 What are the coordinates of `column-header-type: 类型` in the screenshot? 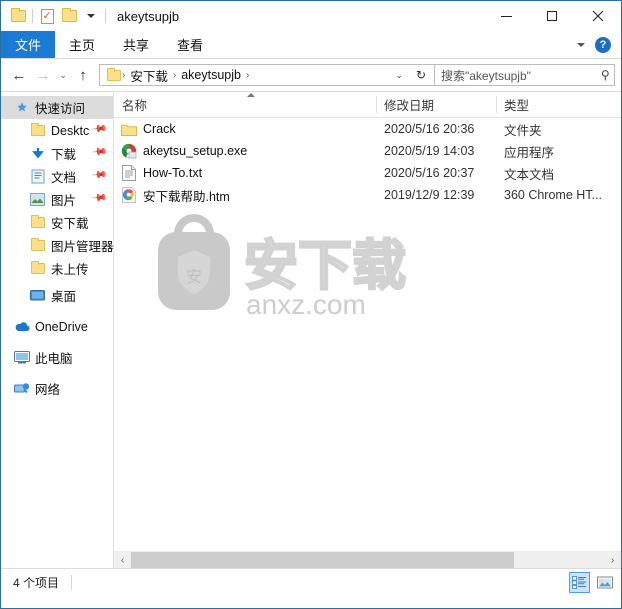 It's located at (558, 105).